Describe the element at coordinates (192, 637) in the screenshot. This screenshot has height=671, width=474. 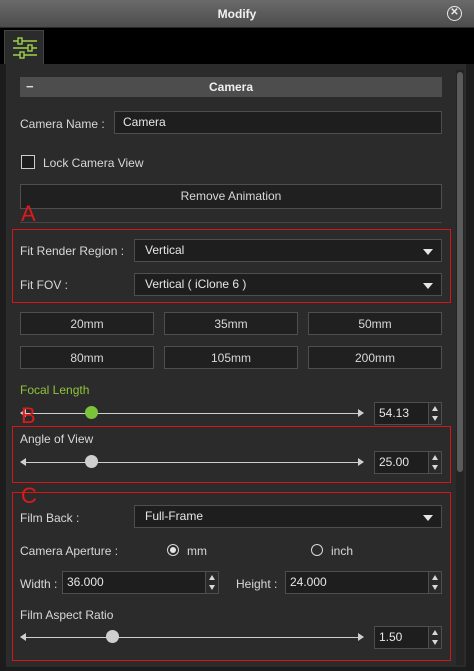
I see `film-aspect-ratio-slider-track` at that location.